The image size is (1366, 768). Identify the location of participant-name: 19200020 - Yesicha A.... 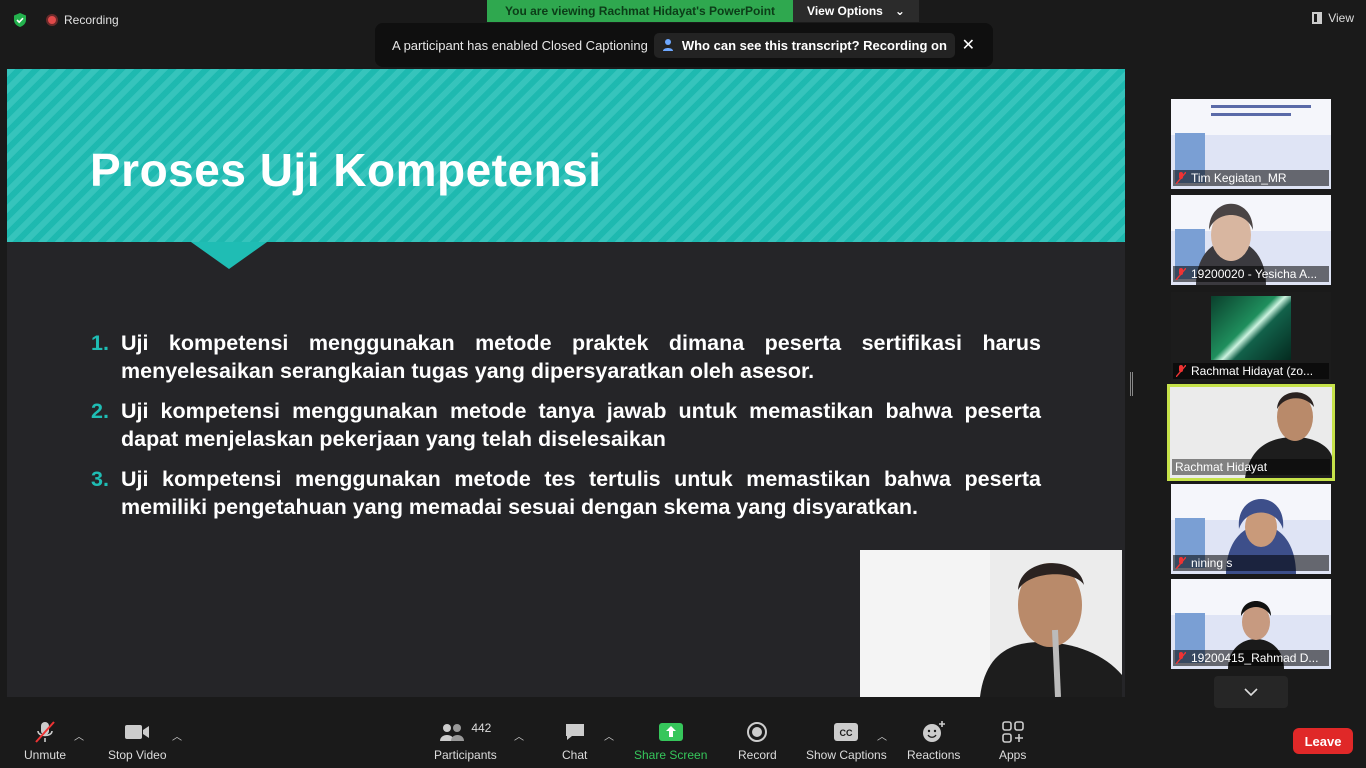
(1254, 274).